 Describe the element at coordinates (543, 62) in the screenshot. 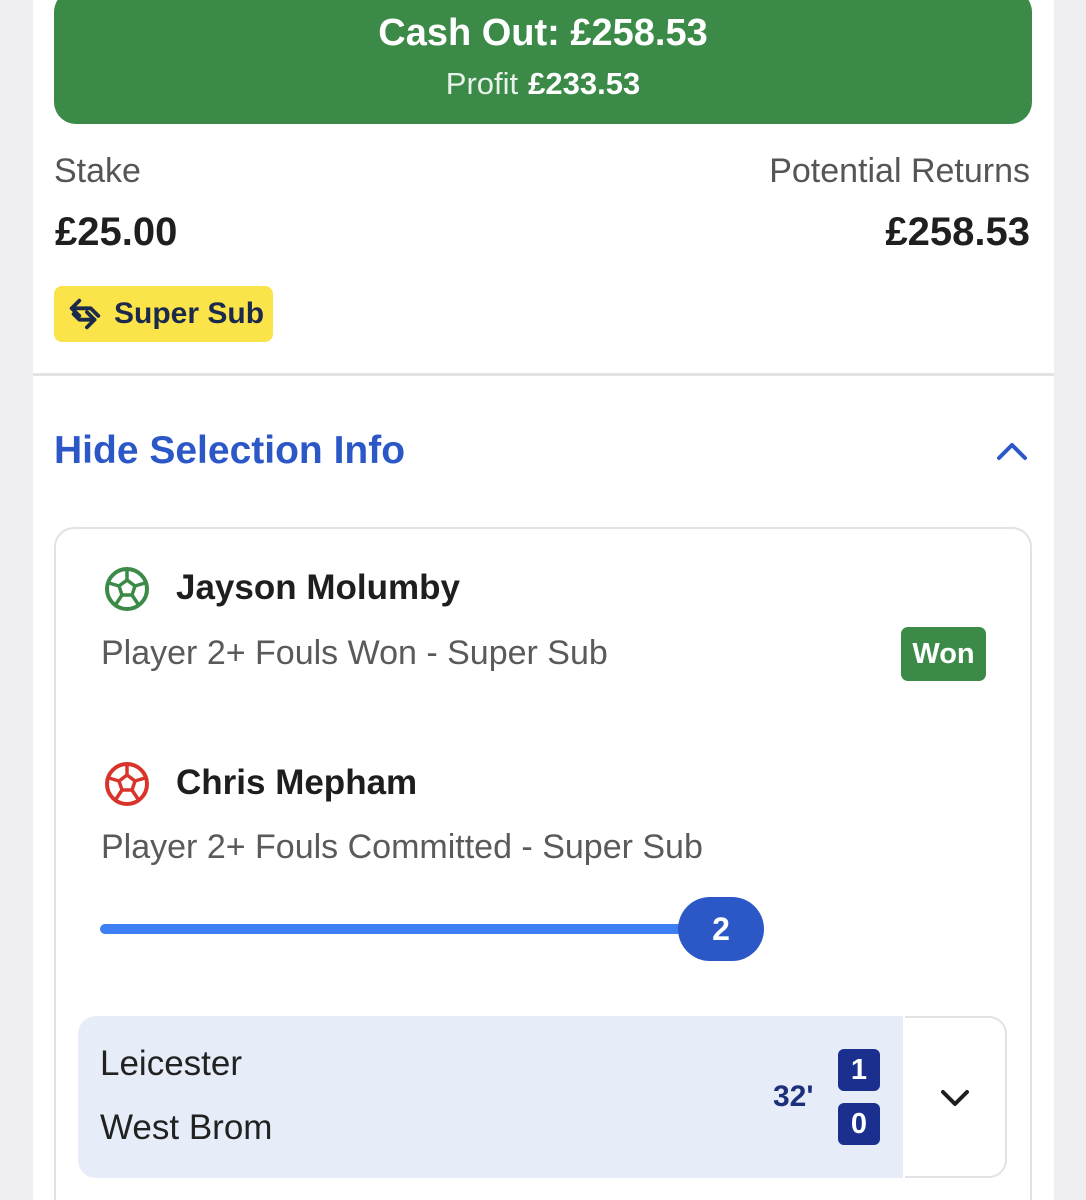

I see `cash-out-button: Cash Out: £258.53 Profit £233.53` at that location.